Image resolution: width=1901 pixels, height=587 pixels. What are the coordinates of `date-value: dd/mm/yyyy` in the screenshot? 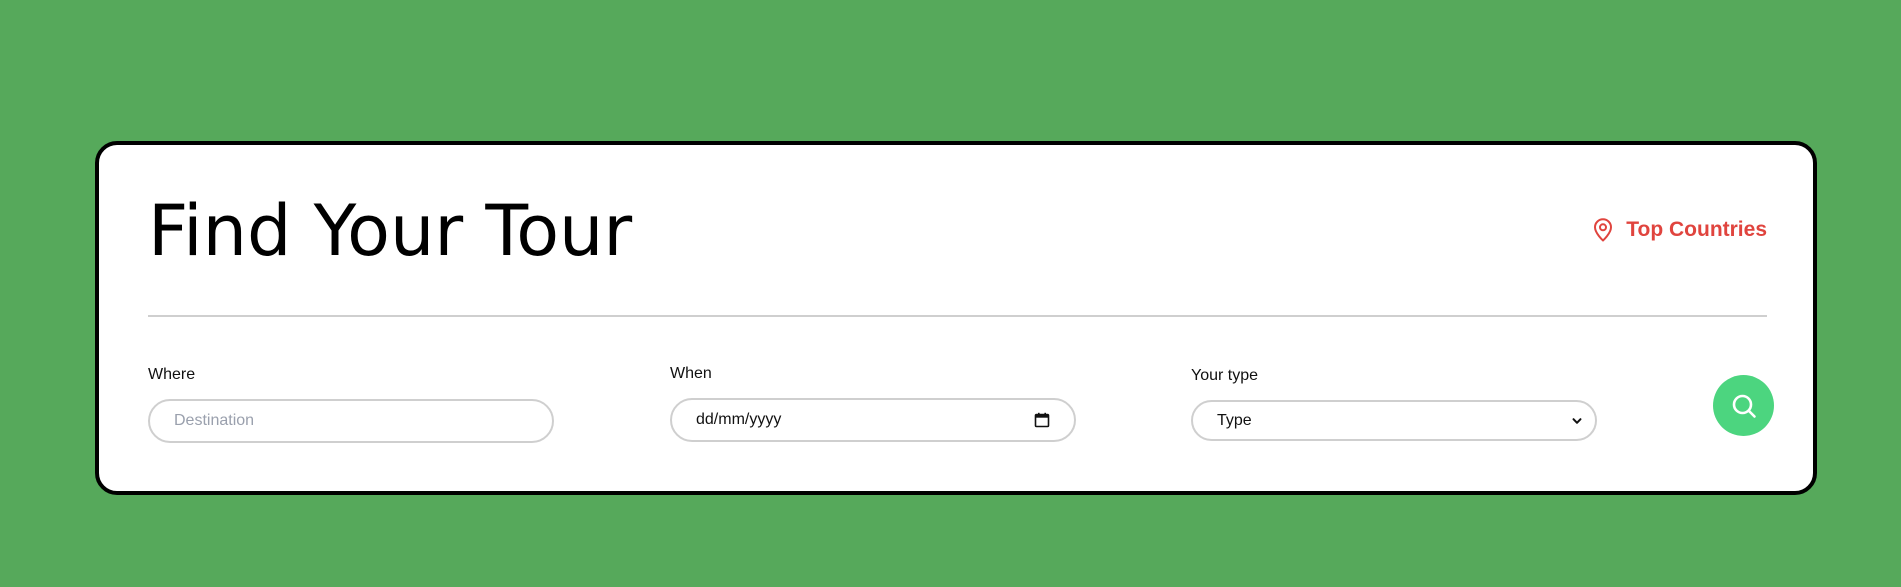 It's located at (739, 419).